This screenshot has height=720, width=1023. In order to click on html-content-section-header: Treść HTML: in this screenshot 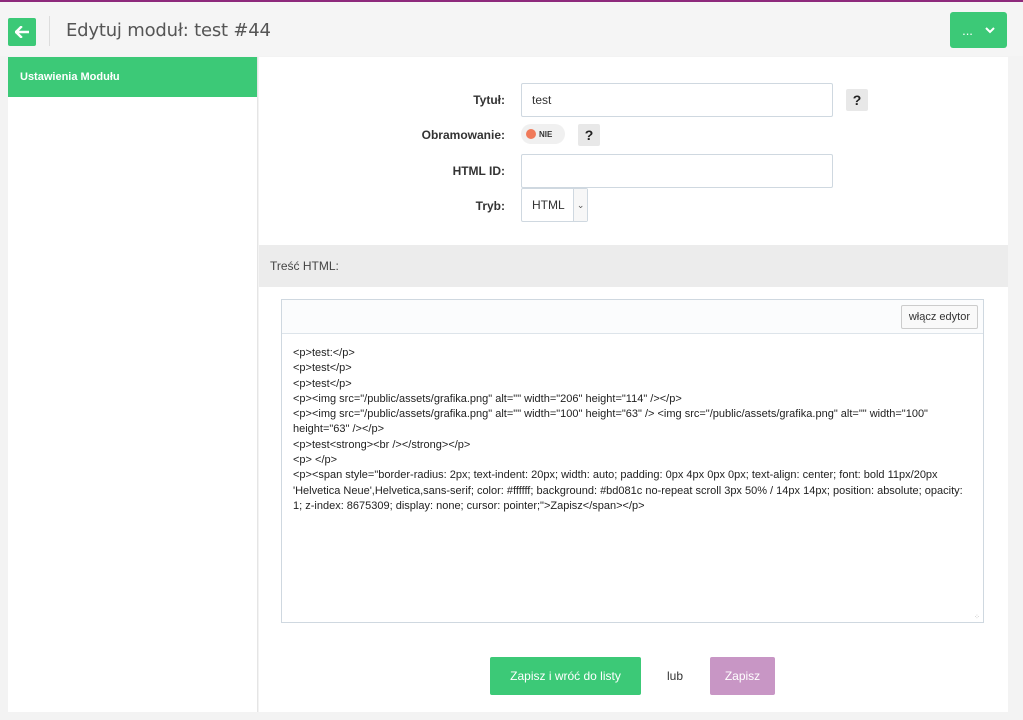, I will do `click(633, 266)`.